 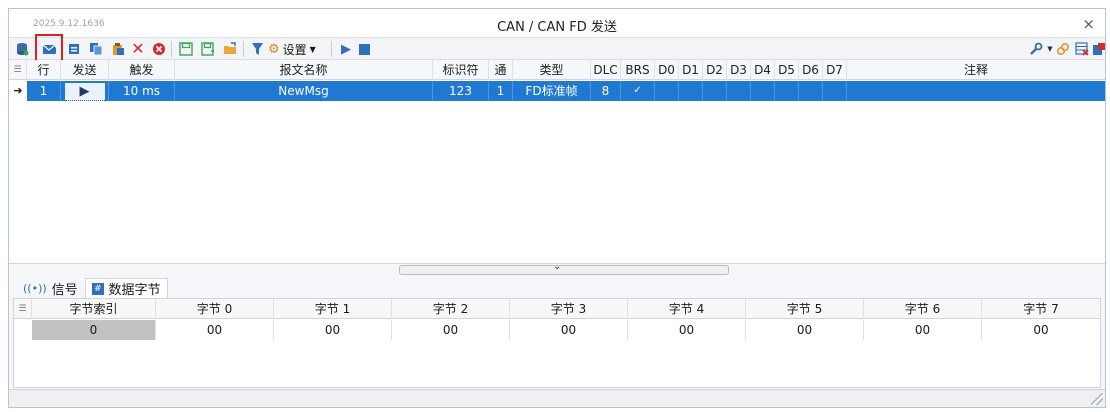 I want to click on column-header: D7, so click(x=835, y=70).